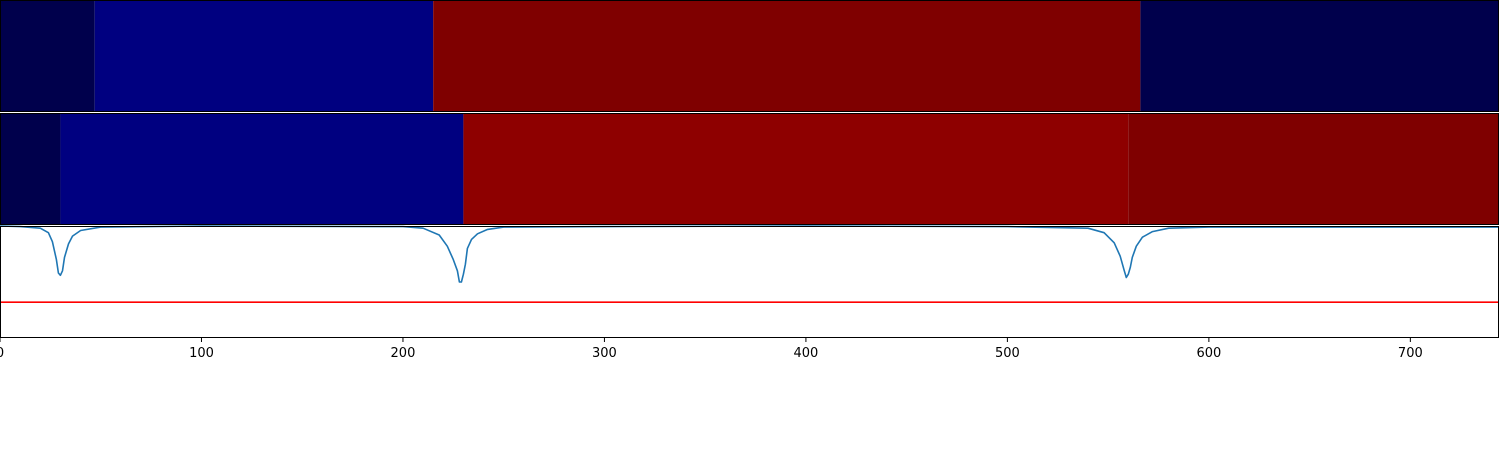  Describe the element at coordinates (1208, 353) in the screenshot. I see `x-tick-label: 600` at that location.